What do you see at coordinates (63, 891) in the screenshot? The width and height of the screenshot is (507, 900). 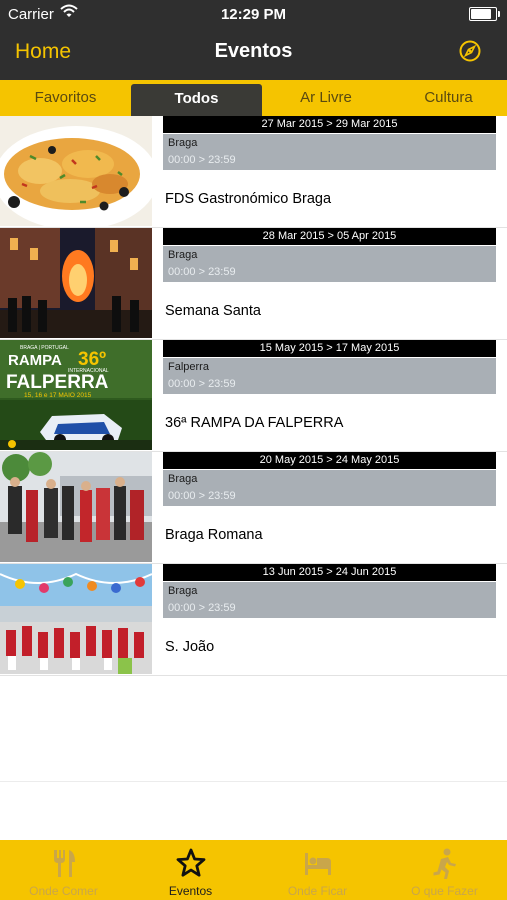 I see `tabbar-label: Onde Comer` at bounding box center [63, 891].